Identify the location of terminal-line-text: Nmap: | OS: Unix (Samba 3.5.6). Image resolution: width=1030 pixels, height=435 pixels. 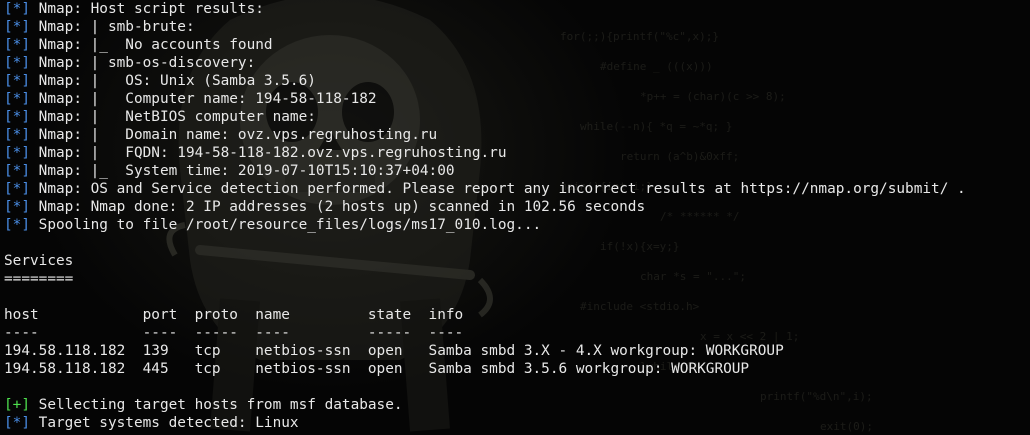
(173, 81).